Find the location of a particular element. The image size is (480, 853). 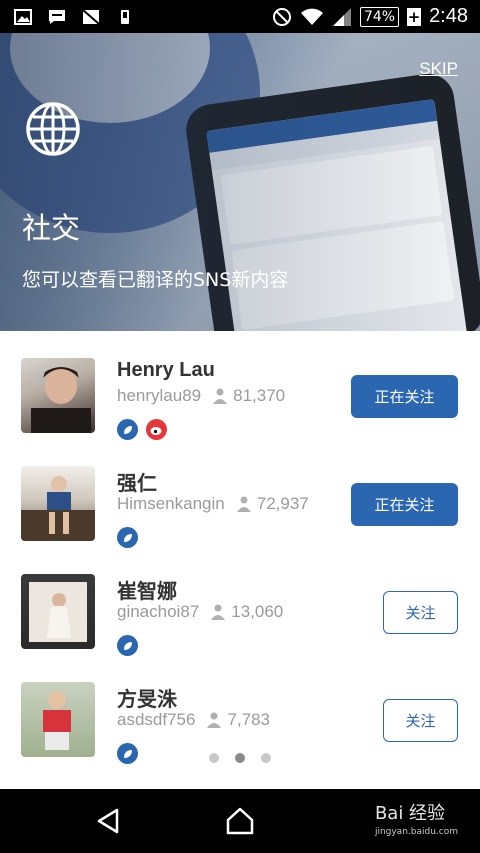

user-handle: Himsenkangin is located at coordinates (171, 503).